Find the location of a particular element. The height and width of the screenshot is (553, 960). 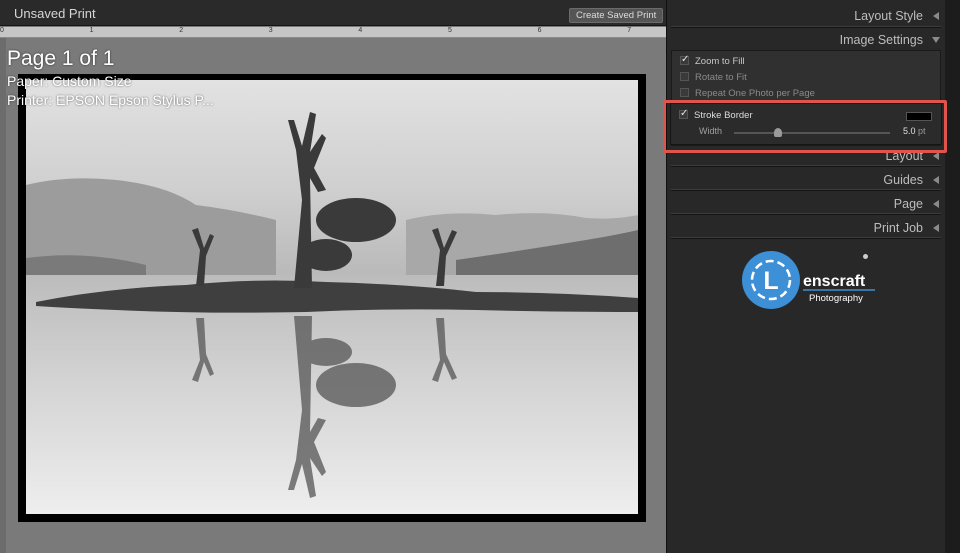

panel-scrollbar is located at coordinates (952, 276).